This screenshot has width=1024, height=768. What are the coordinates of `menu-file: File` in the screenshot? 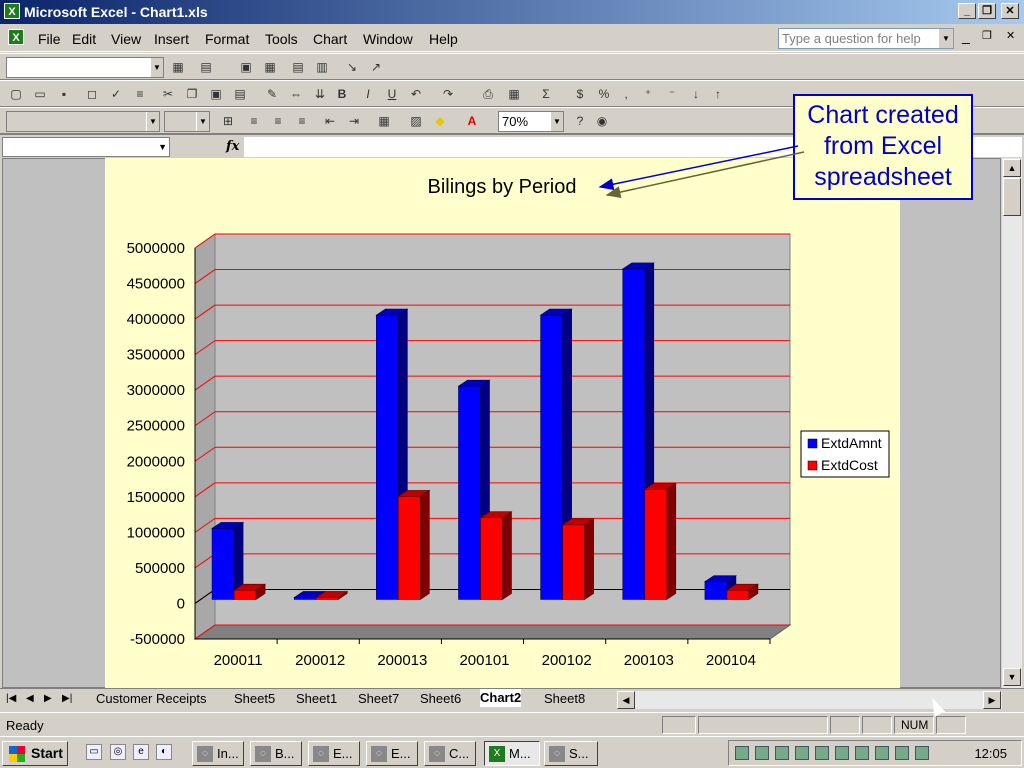 It's located at (49, 39).